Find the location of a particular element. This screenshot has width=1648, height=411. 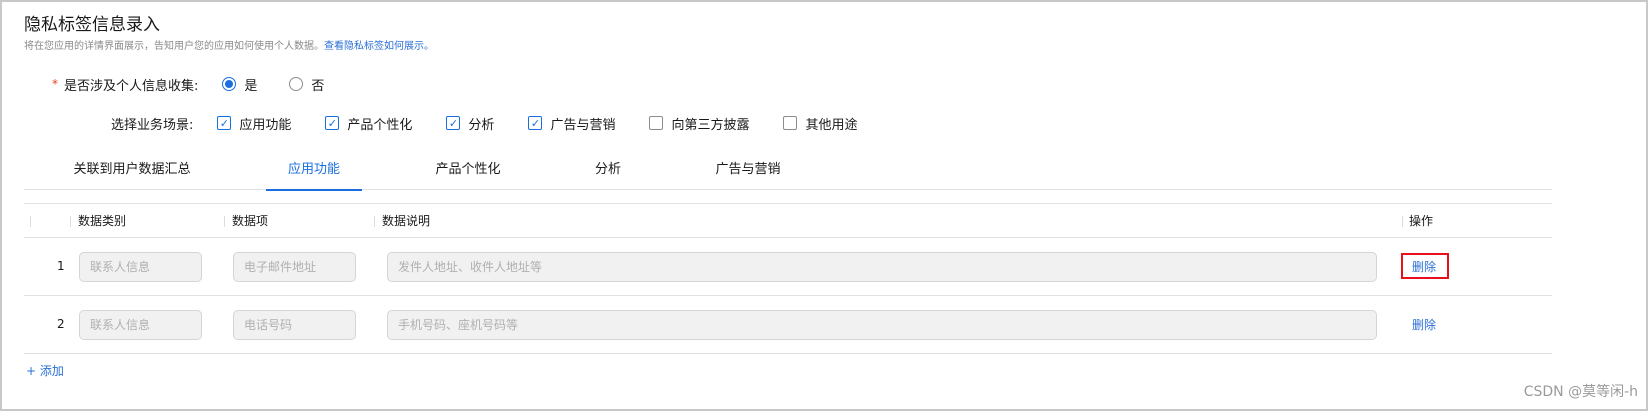

header-category: 数据类别 is located at coordinates (102, 221).